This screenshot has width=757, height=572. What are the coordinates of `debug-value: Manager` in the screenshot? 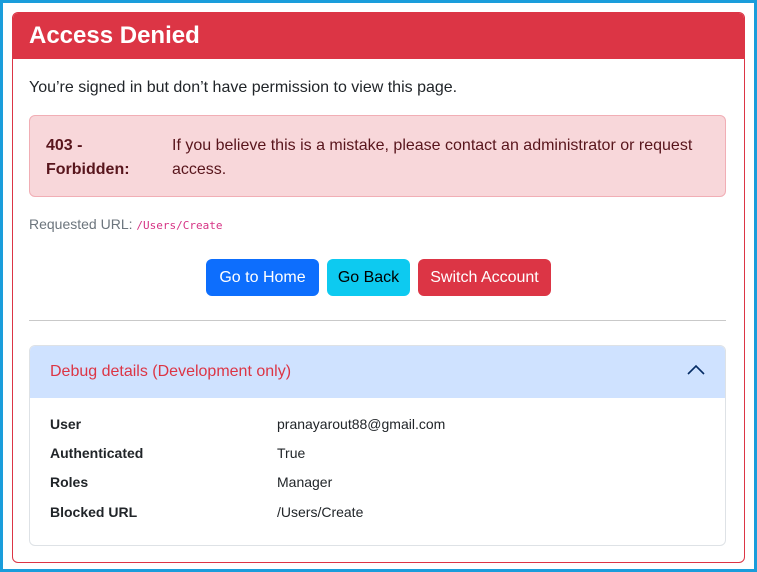 It's located at (305, 482).